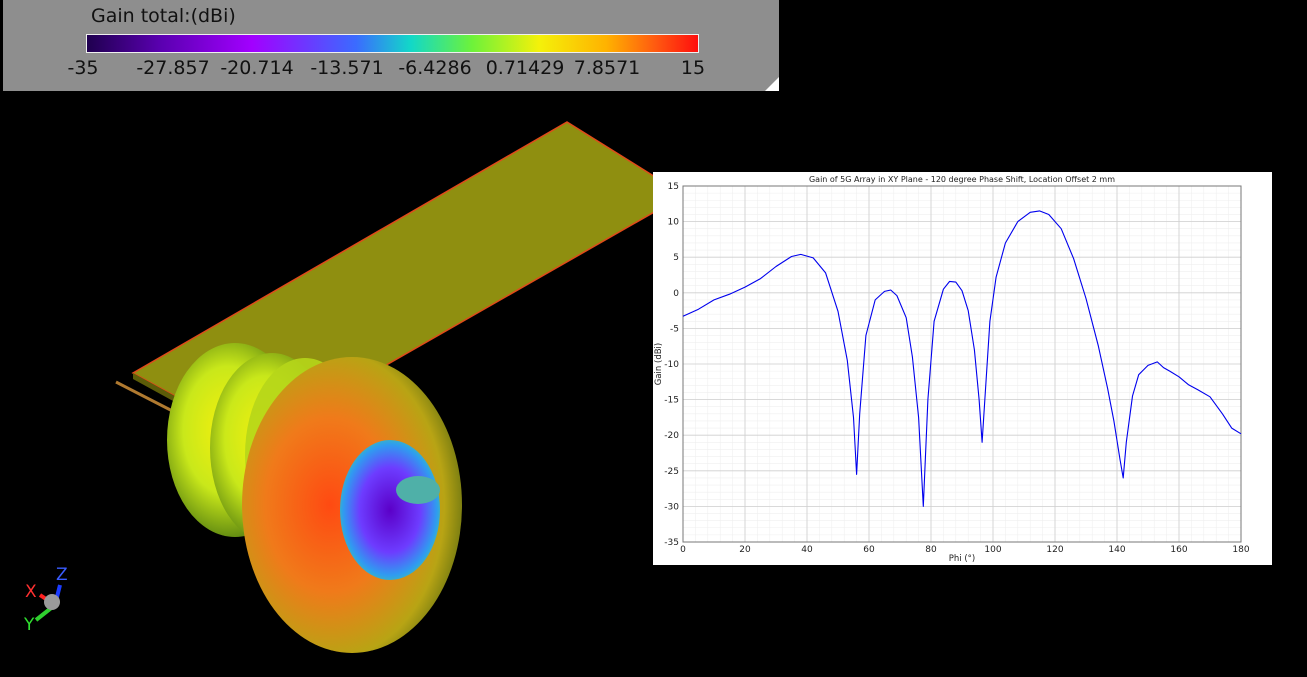  What do you see at coordinates (659, 364) in the screenshot?
I see `y-axis-title: Gain (dBi)` at bounding box center [659, 364].